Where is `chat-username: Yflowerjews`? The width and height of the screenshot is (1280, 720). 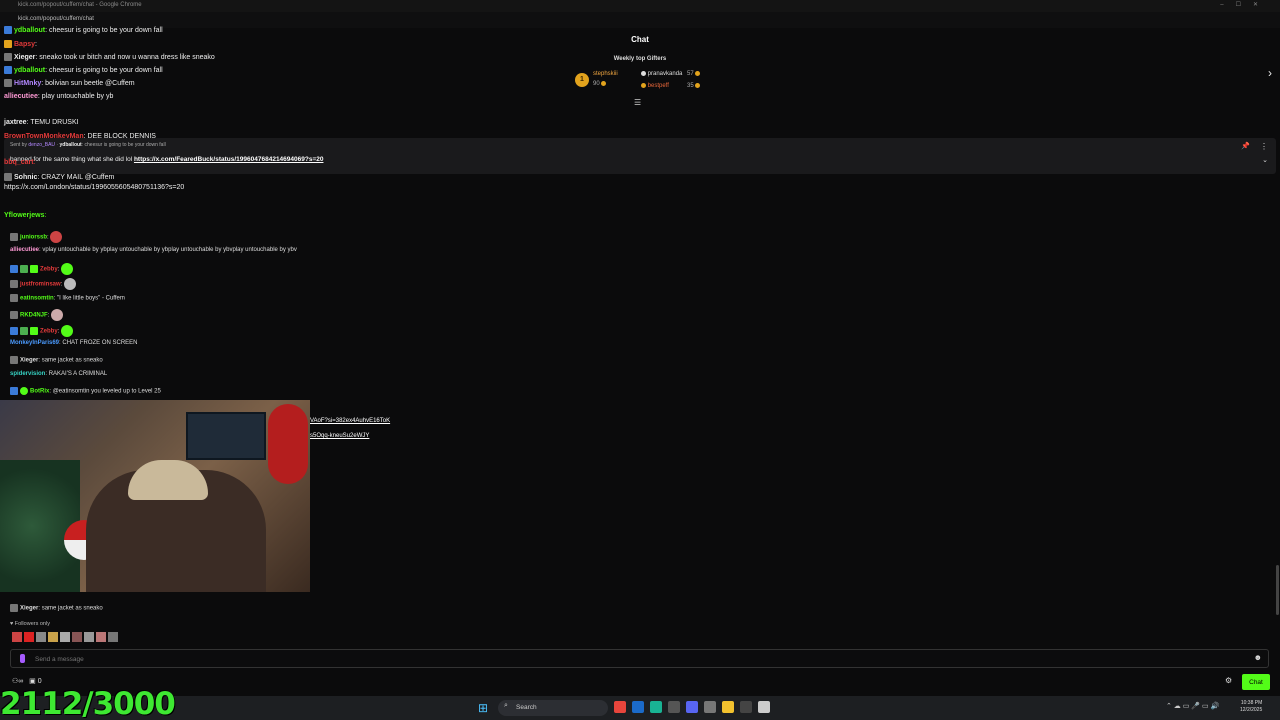 chat-username: Yflowerjews is located at coordinates (24, 215).